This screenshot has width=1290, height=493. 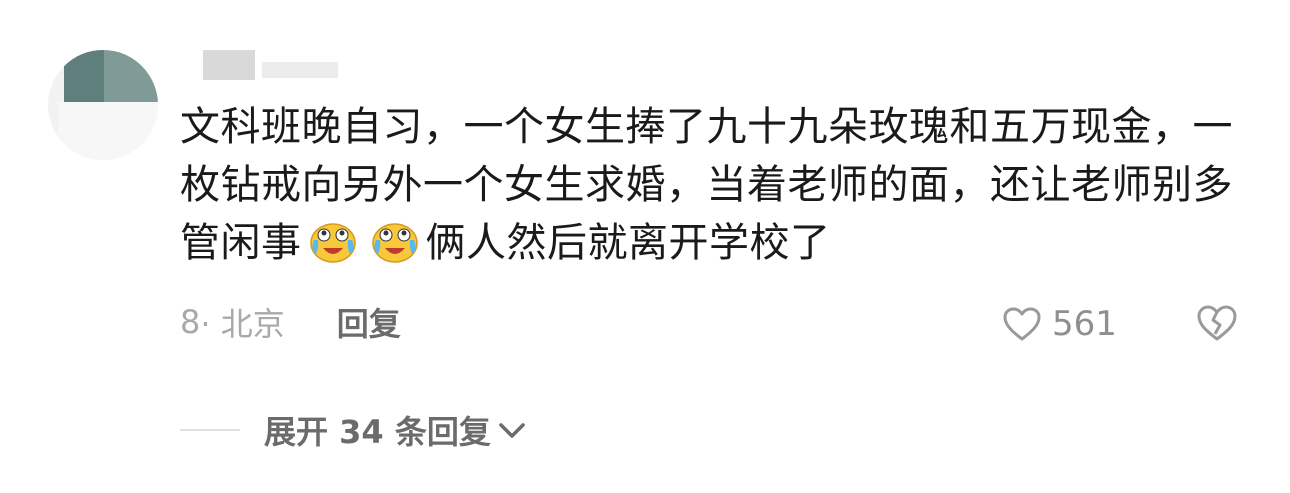 I want to click on chevron-down-icon, so click(x=512, y=430).